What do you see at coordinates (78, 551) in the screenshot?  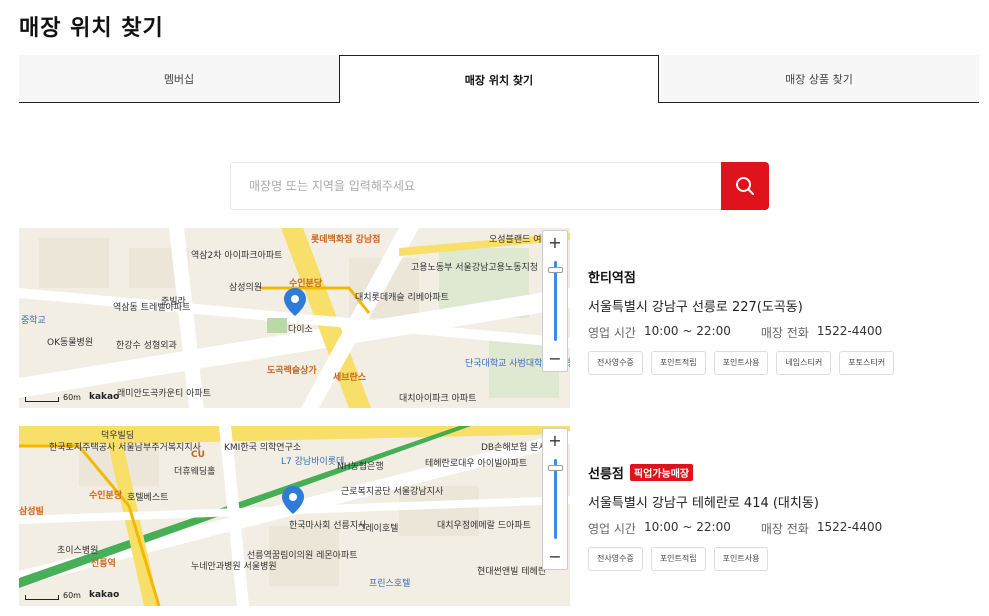 I see `map-label: 초이스병원` at bounding box center [78, 551].